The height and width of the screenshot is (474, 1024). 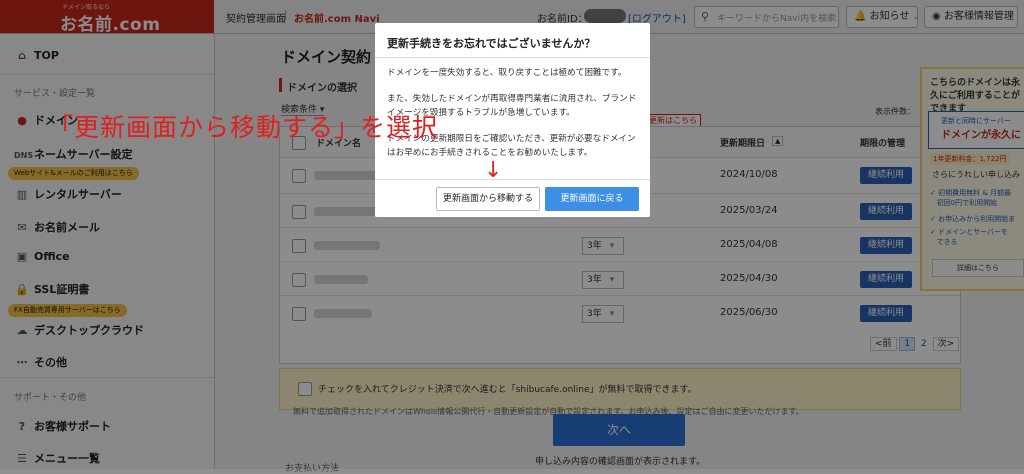 What do you see at coordinates (493, 170) in the screenshot?
I see `annotation-arrow-icon: ↓` at bounding box center [493, 170].